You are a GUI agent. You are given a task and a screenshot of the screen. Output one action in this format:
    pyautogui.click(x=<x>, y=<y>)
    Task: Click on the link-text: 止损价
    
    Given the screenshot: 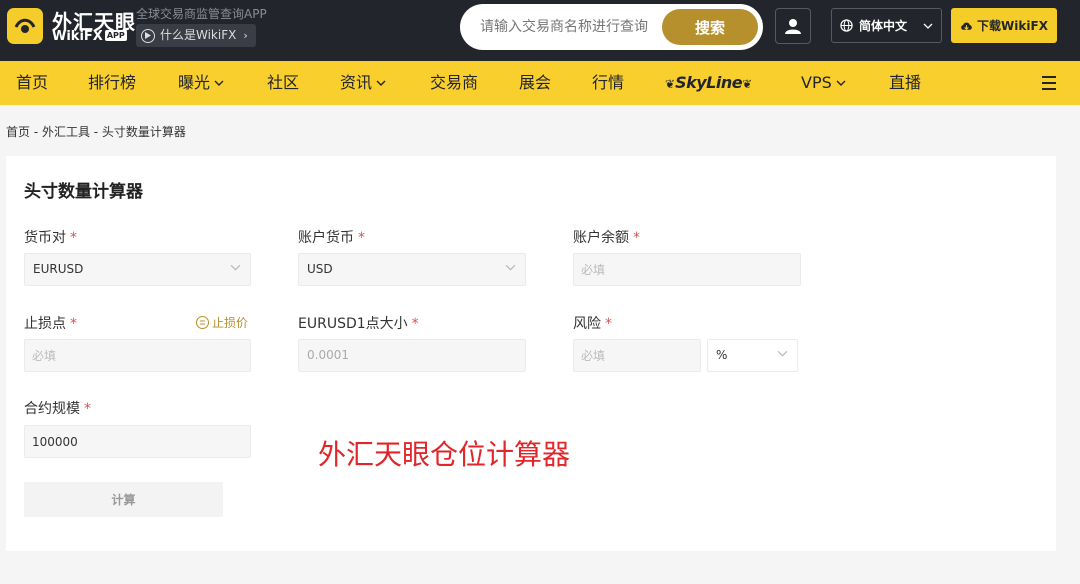 What is the action you would take?
    pyautogui.click(x=230, y=323)
    